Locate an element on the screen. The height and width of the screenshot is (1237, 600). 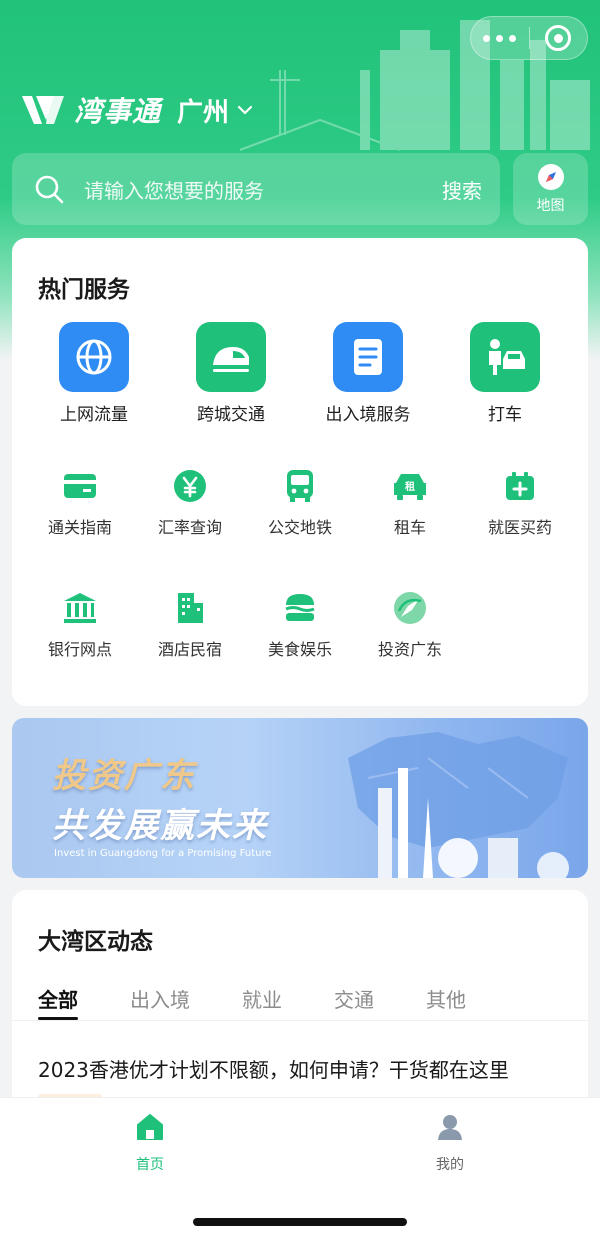
service-label: 出入境服务 is located at coordinates (368, 415).